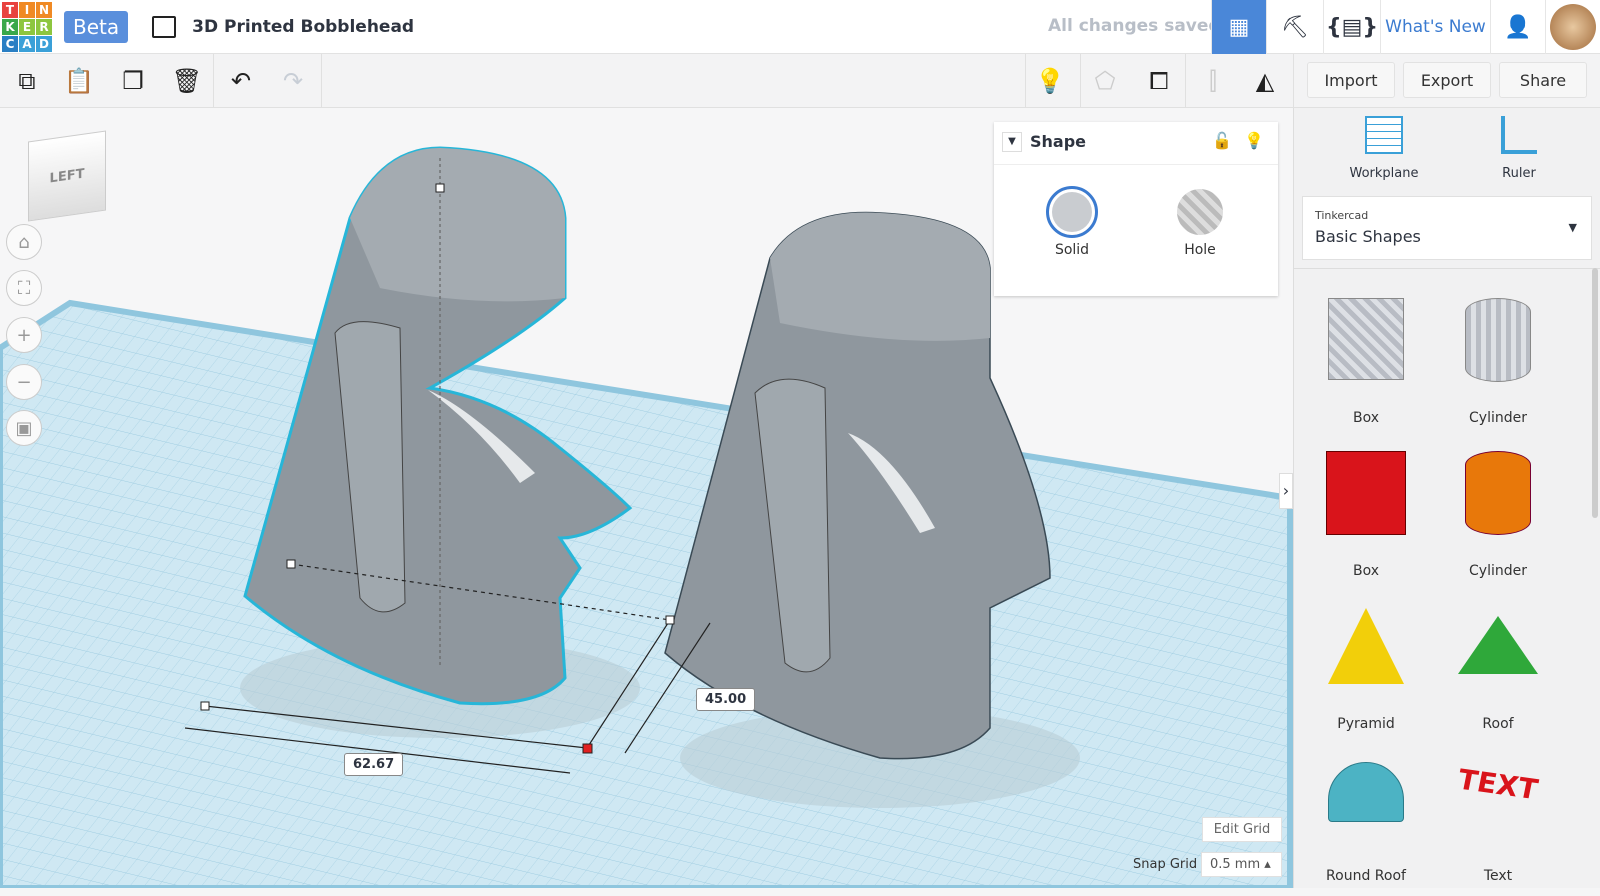  Describe the element at coordinates (27, 43) in the screenshot. I see `logo-letter: A` at that location.